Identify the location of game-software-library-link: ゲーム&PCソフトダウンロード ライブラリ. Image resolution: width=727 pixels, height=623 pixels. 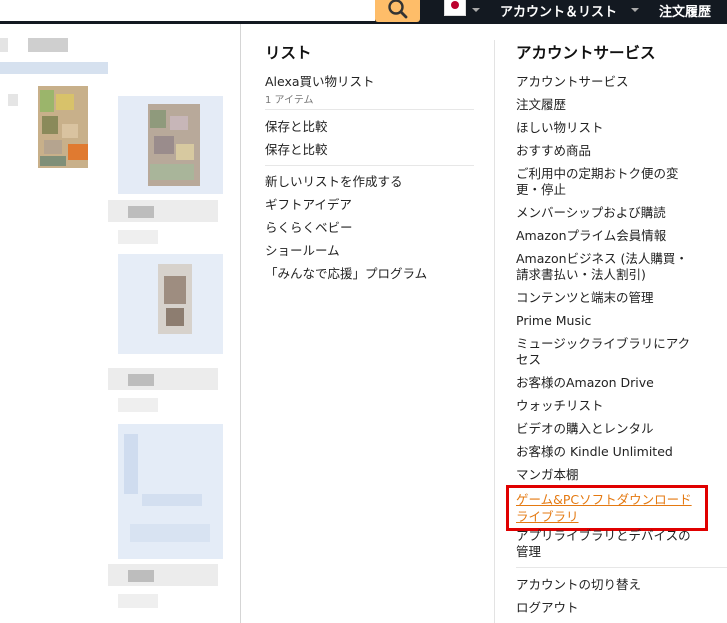
(608, 508).